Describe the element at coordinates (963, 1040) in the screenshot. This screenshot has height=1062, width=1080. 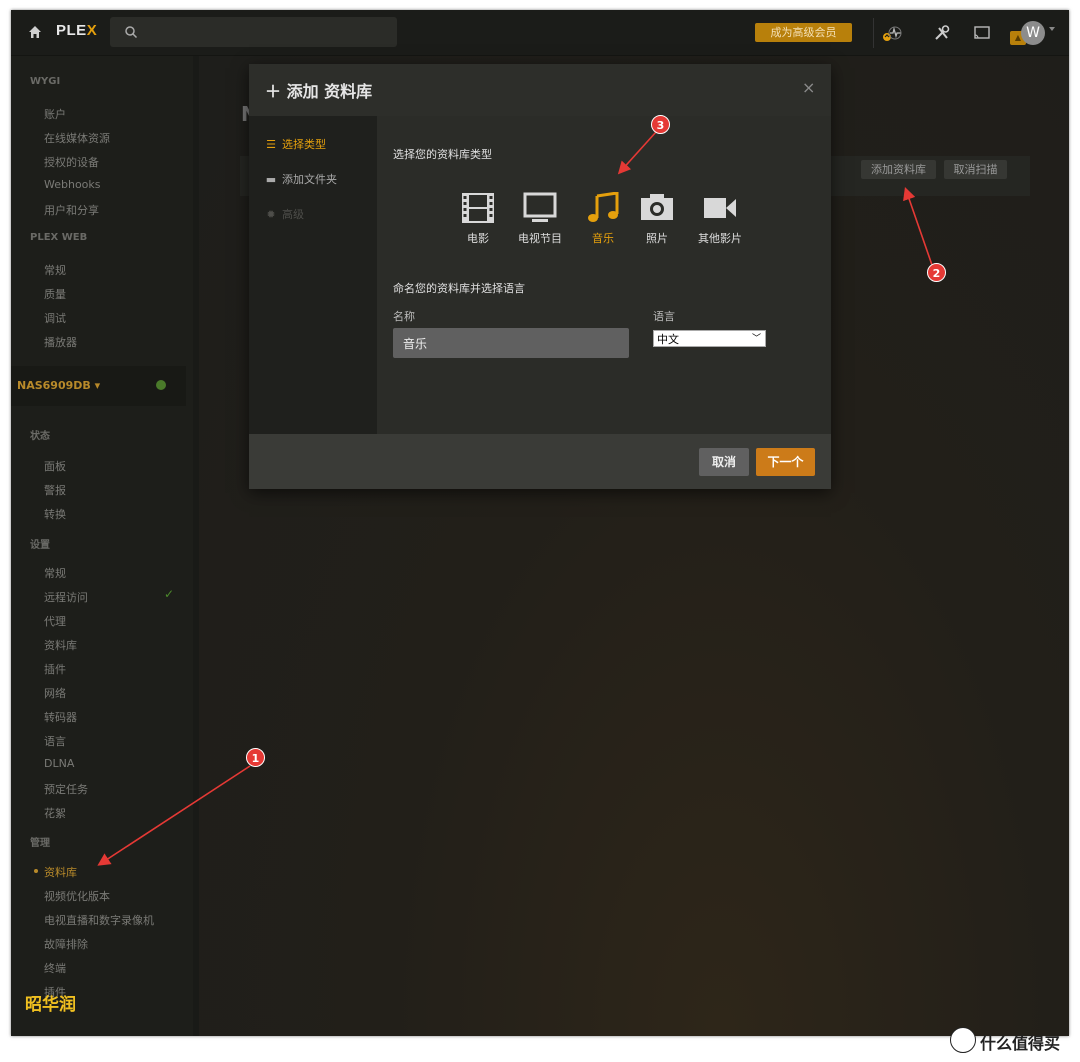
I see `corner-watermark-icon` at that location.